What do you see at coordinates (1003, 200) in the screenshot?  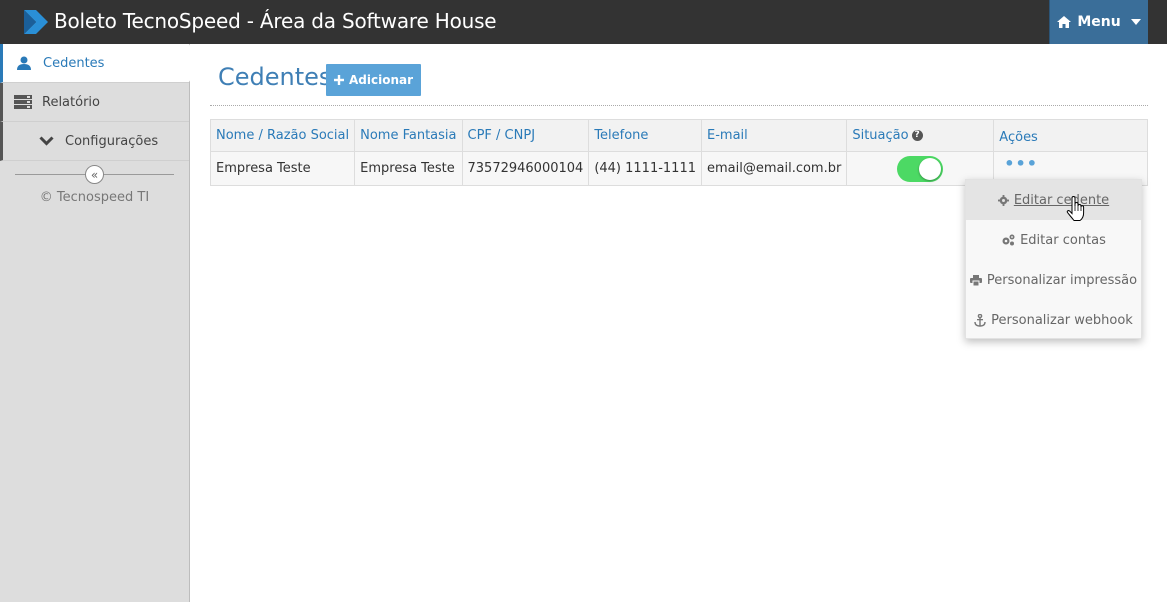 I see `gear-icon` at bounding box center [1003, 200].